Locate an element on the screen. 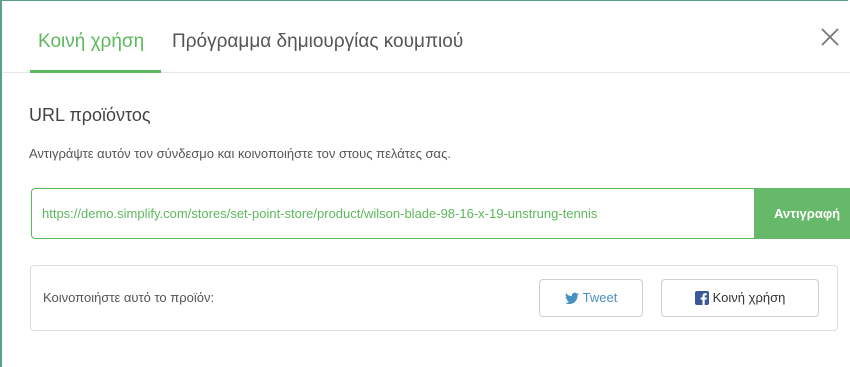 This screenshot has height=367, width=850. tab-share: Κοινή χρήση is located at coordinates (91, 37).